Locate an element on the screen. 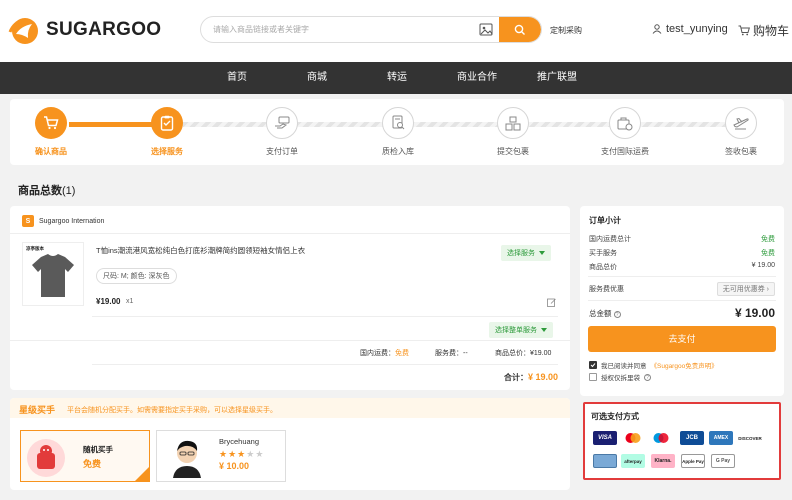  shipping-fee-icon is located at coordinates (625, 123).